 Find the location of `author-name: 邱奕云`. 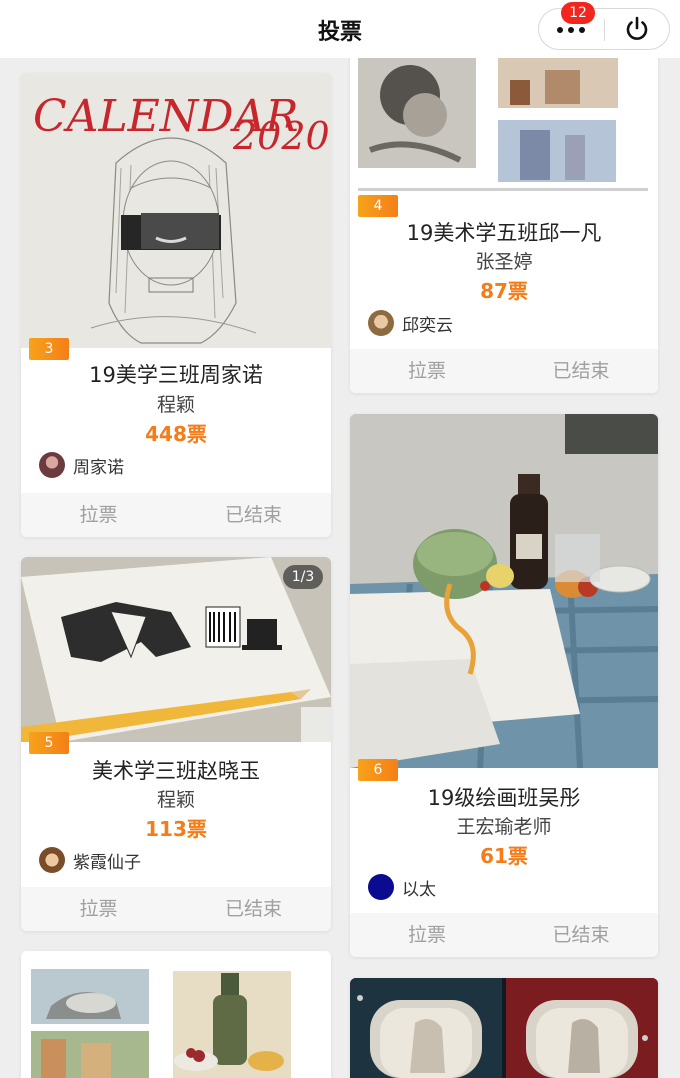

author-name: 邱奕云 is located at coordinates (427, 326).